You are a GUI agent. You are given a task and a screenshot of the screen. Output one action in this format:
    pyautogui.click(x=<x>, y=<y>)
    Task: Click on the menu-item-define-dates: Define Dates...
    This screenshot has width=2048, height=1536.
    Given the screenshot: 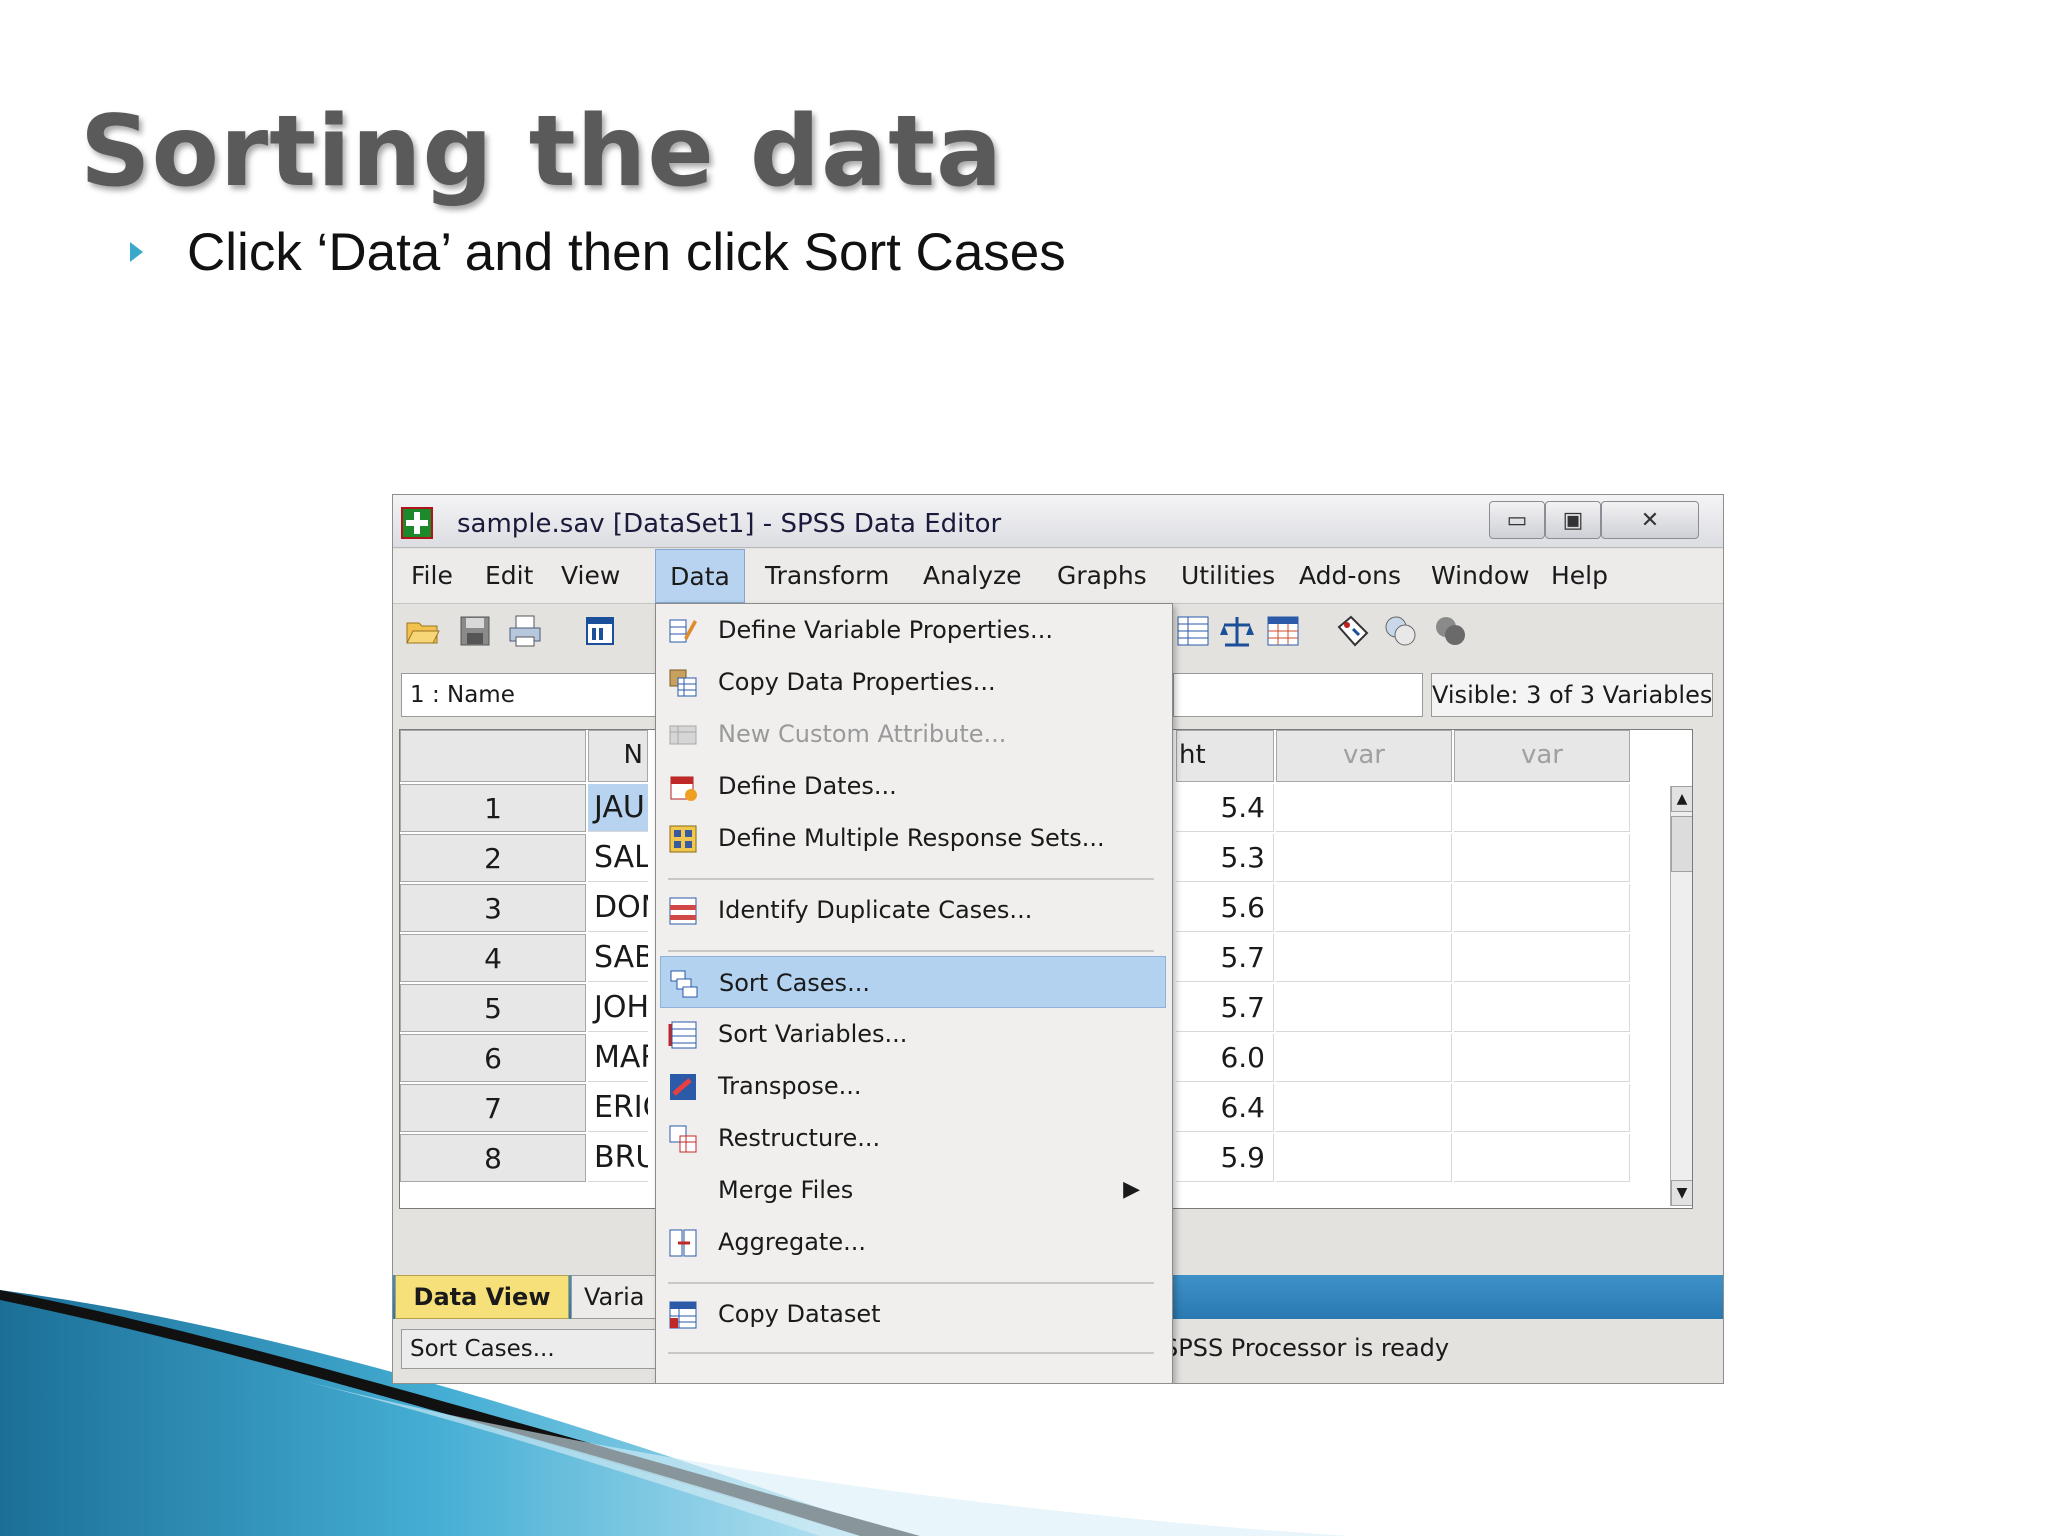 What is the action you would take?
    pyautogui.click(x=913, y=786)
    